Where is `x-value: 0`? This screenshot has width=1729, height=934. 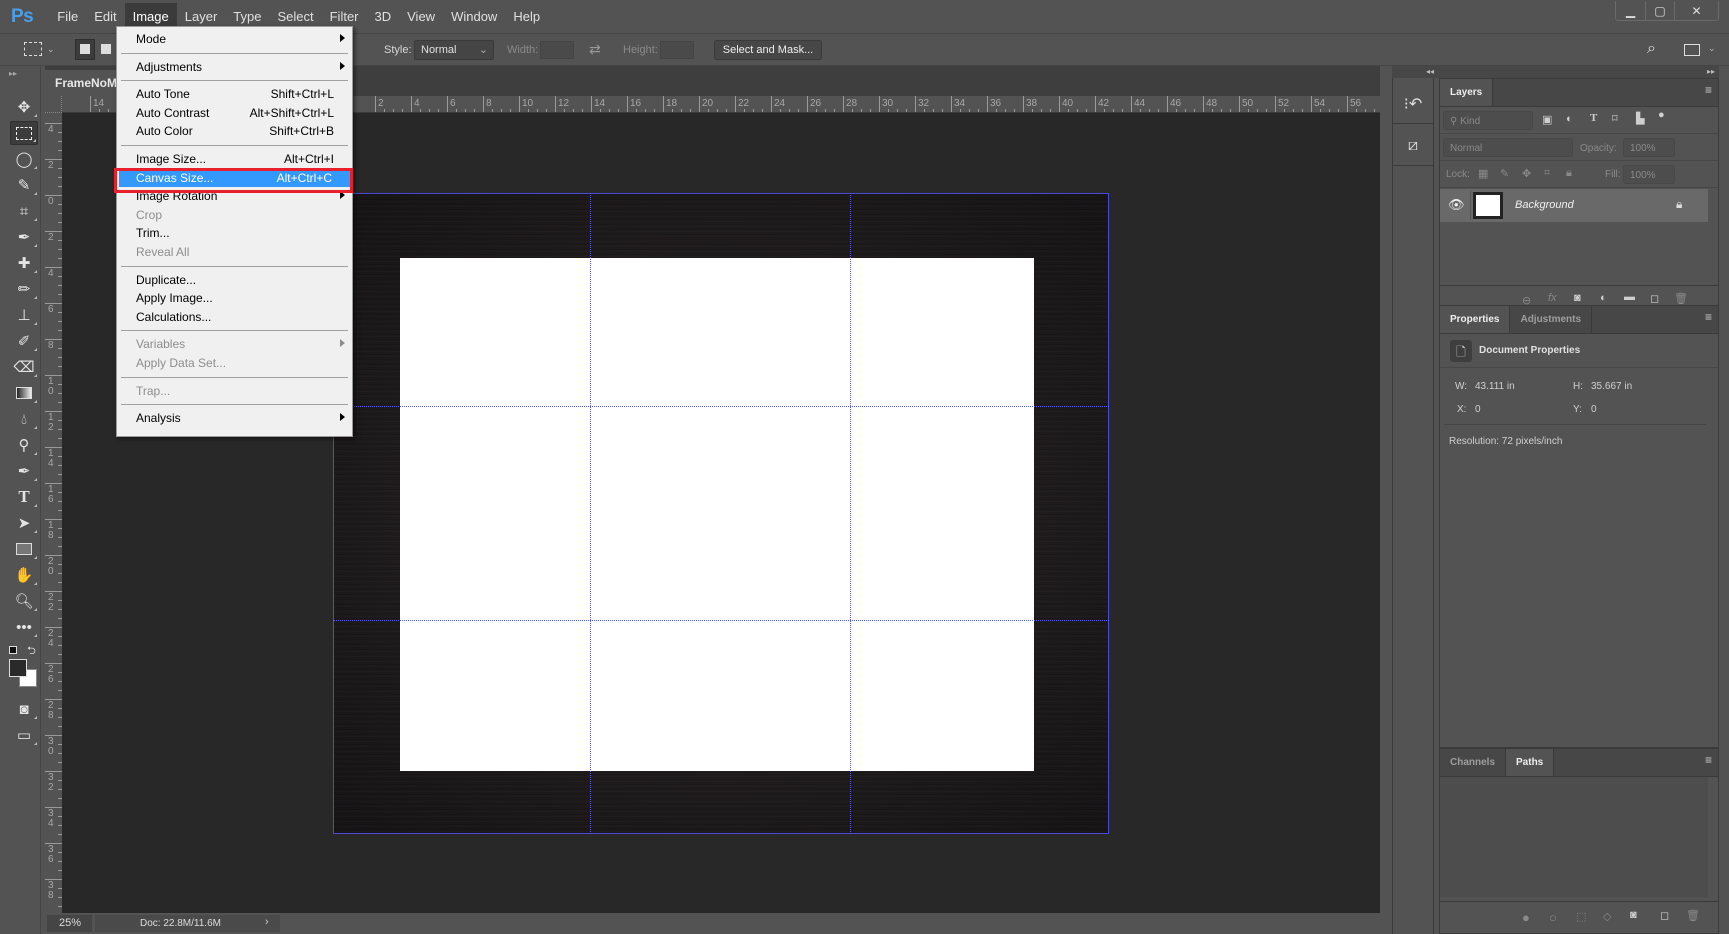
x-value: 0 is located at coordinates (1478, 409).